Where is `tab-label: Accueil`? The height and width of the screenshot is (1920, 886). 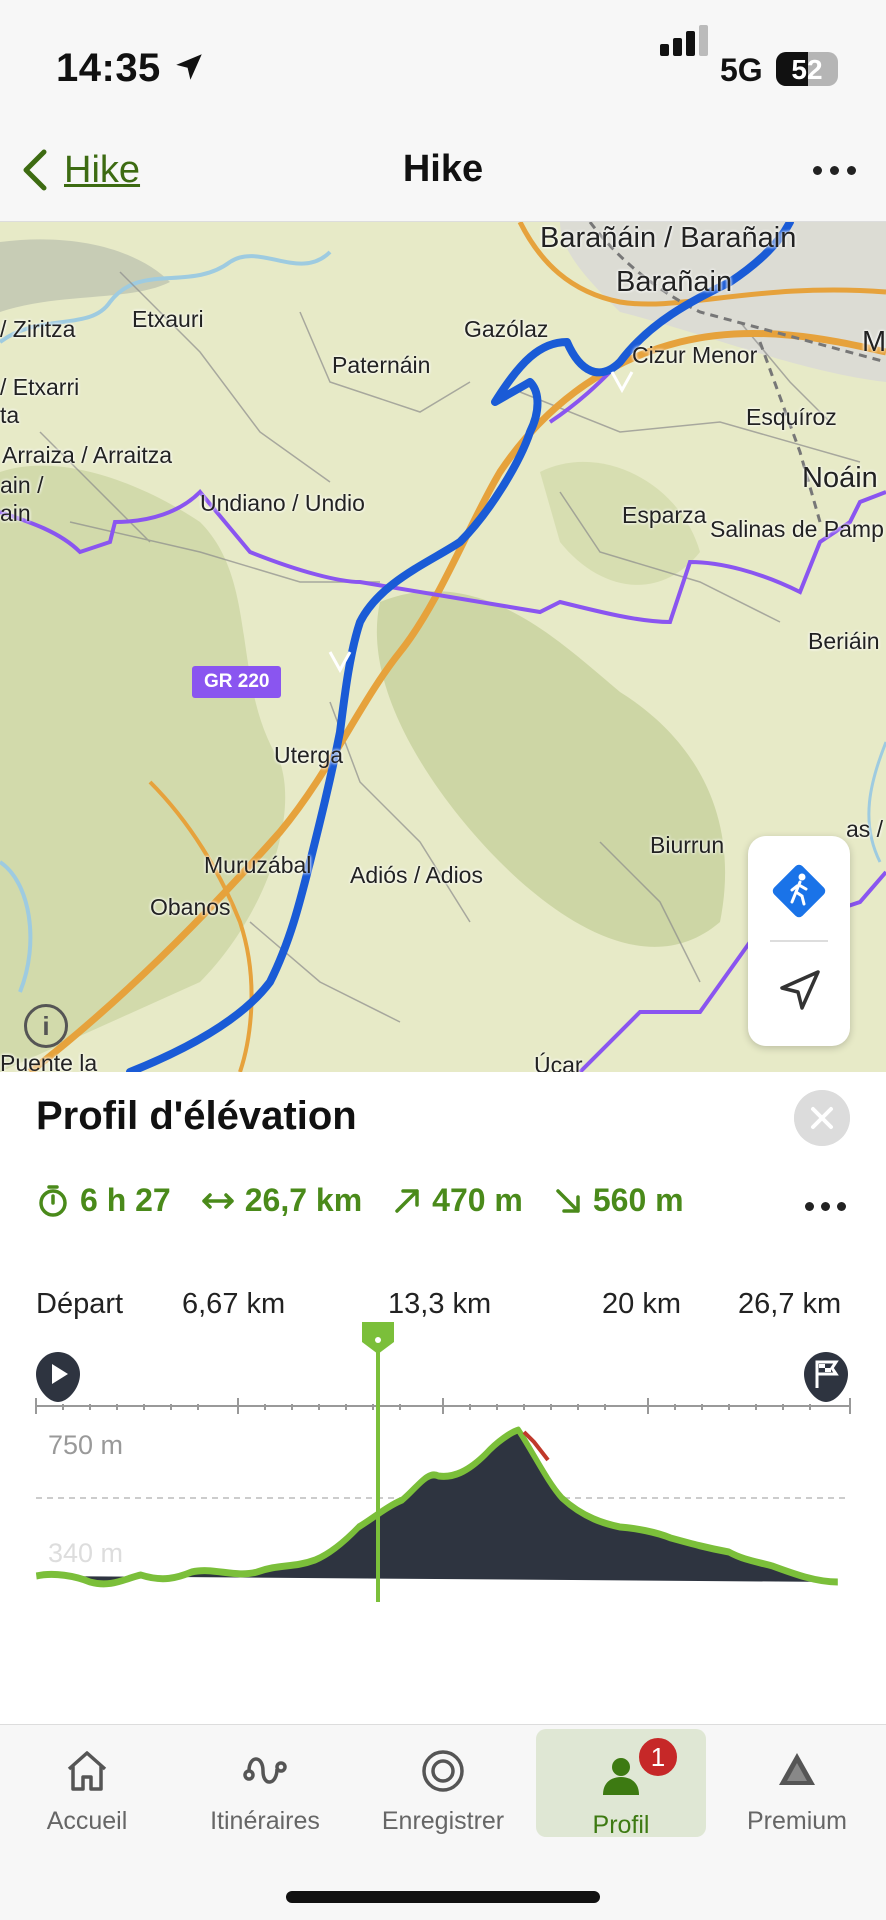
tab-label: Accueil is located at coordinates (87, 1821).